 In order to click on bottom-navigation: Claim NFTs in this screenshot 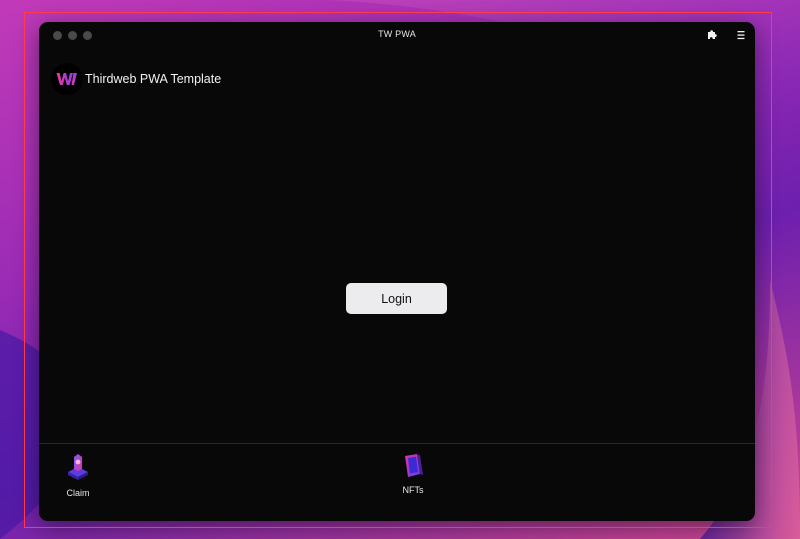, I will do `click(397, 482)`.